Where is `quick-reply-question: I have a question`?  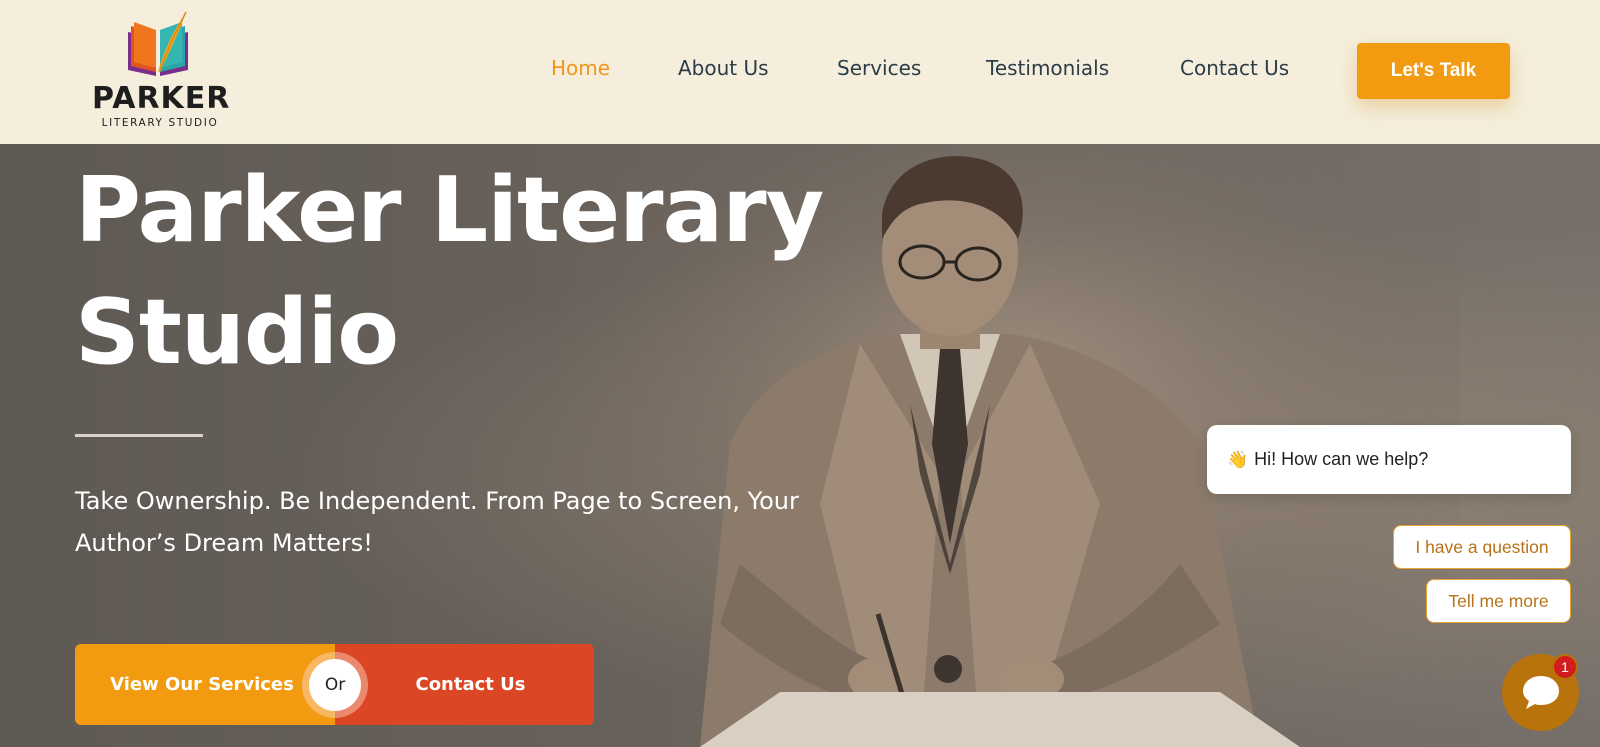 quick-reply-question: I have a question is located at coordinates (1482, 547).